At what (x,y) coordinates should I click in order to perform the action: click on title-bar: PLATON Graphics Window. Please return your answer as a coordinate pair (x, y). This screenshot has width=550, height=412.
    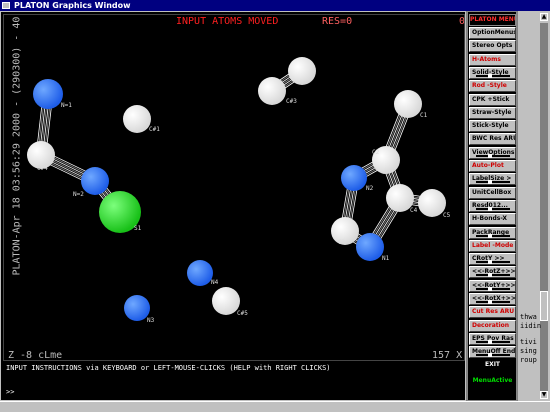
    Looking at the image, I should click on (275, 5).